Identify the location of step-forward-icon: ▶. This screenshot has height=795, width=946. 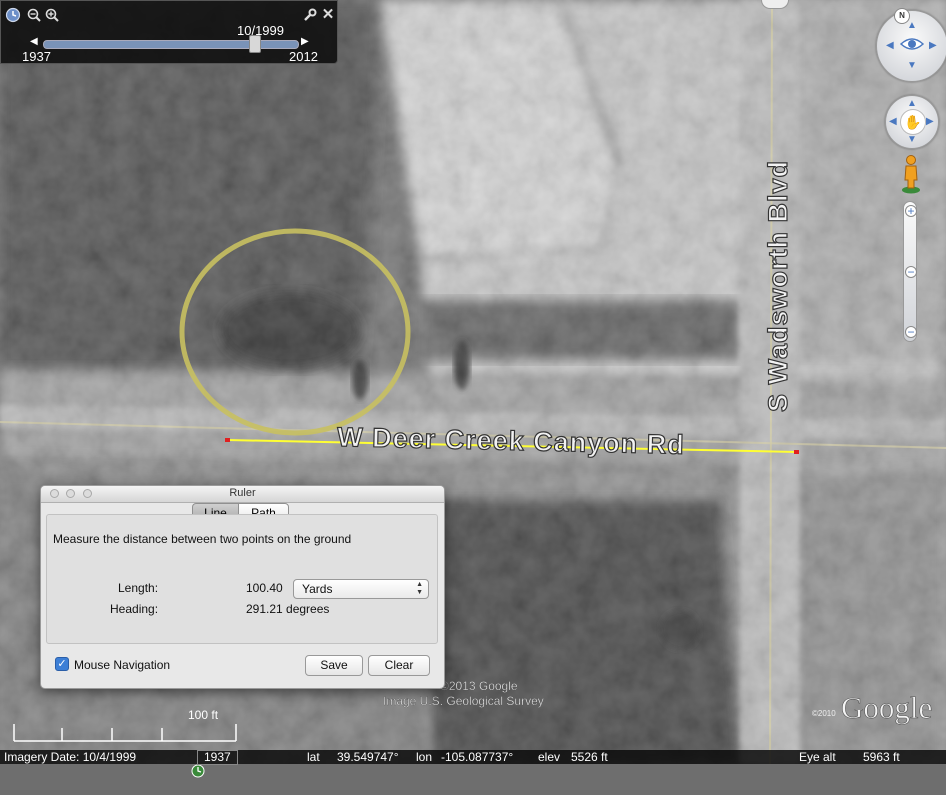
(305, 41).